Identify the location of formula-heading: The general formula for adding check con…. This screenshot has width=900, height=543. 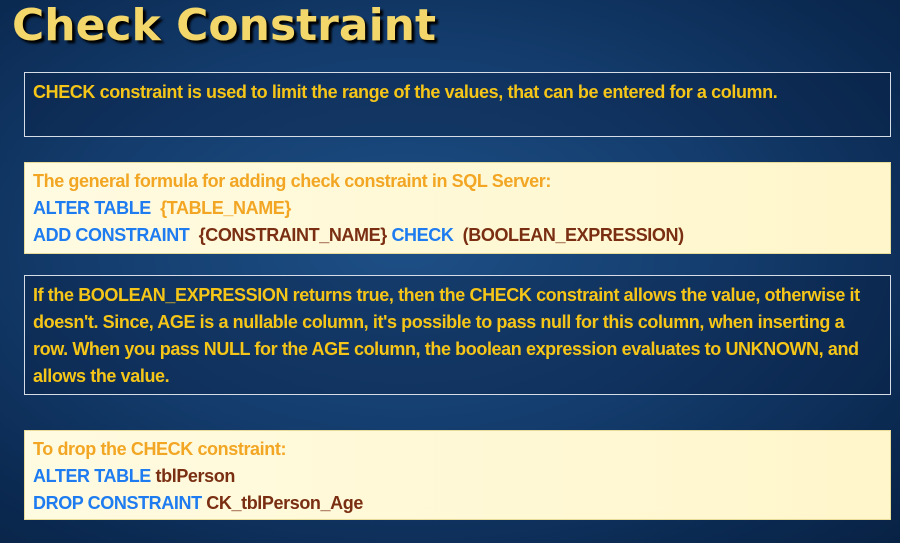
(292, 181).